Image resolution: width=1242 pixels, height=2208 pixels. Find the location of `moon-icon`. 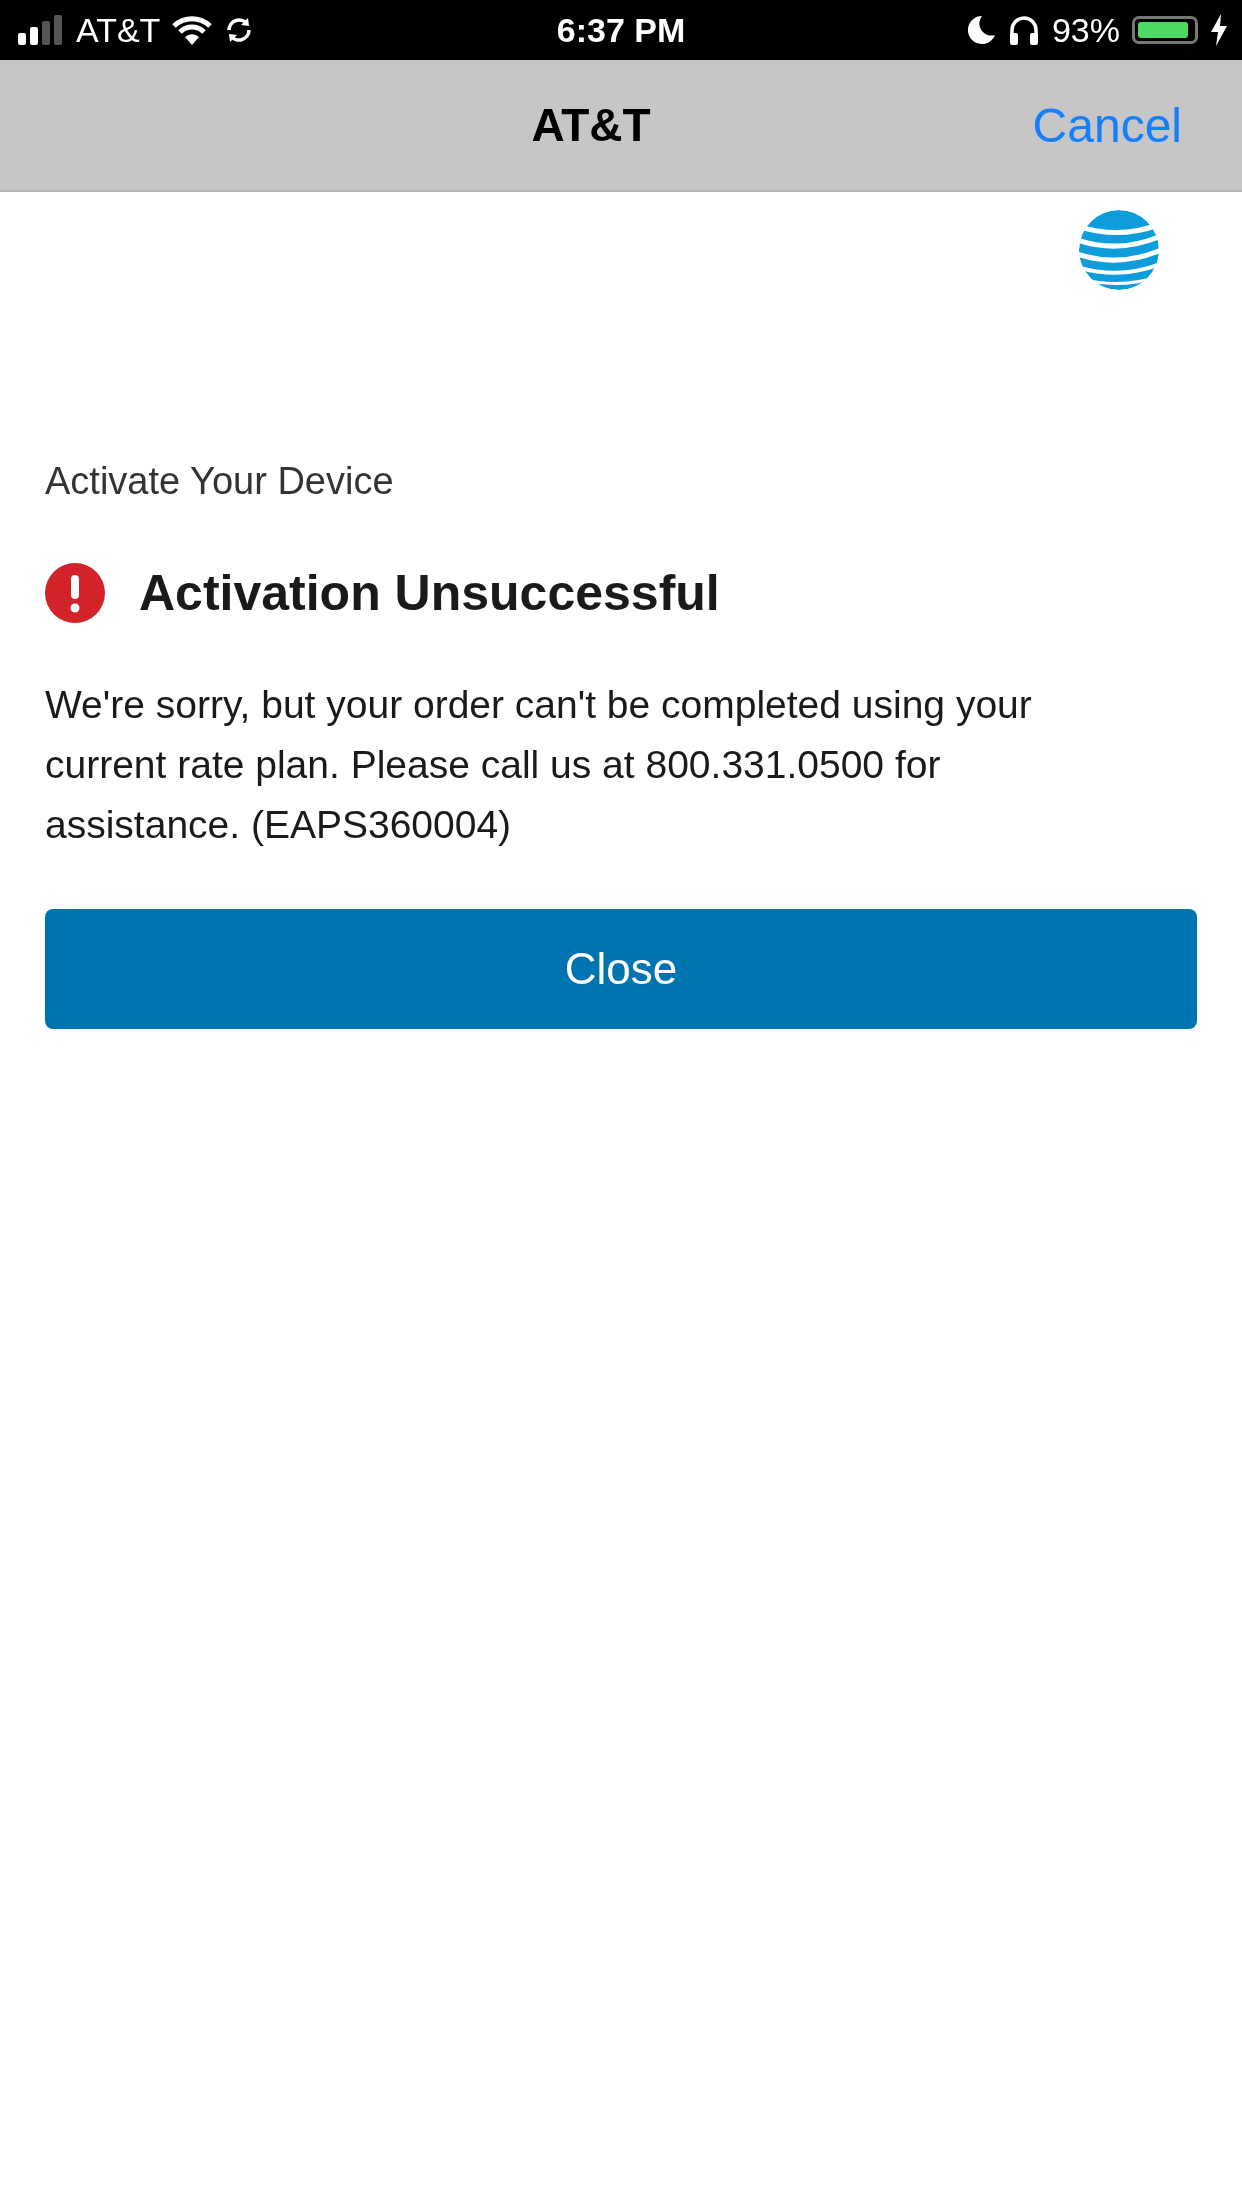

moon-icon is located at coordinates (981, 30).